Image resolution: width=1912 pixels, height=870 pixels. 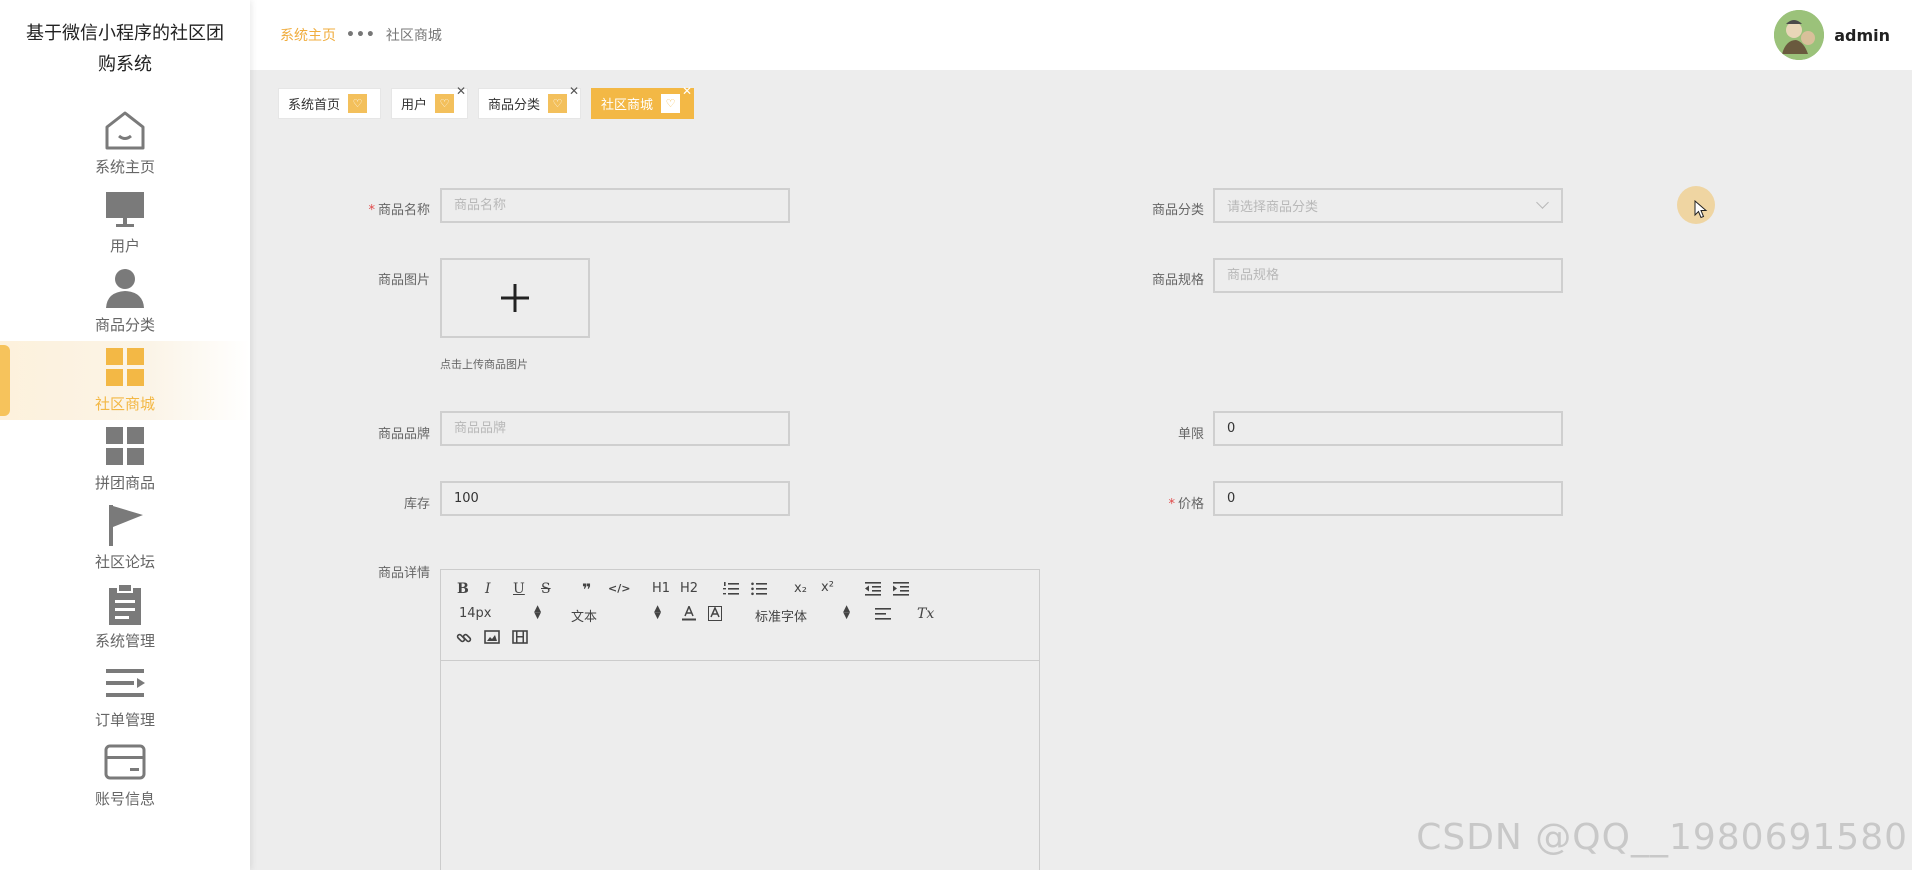 I want to click on home-icon, so click(x=125, y=130).